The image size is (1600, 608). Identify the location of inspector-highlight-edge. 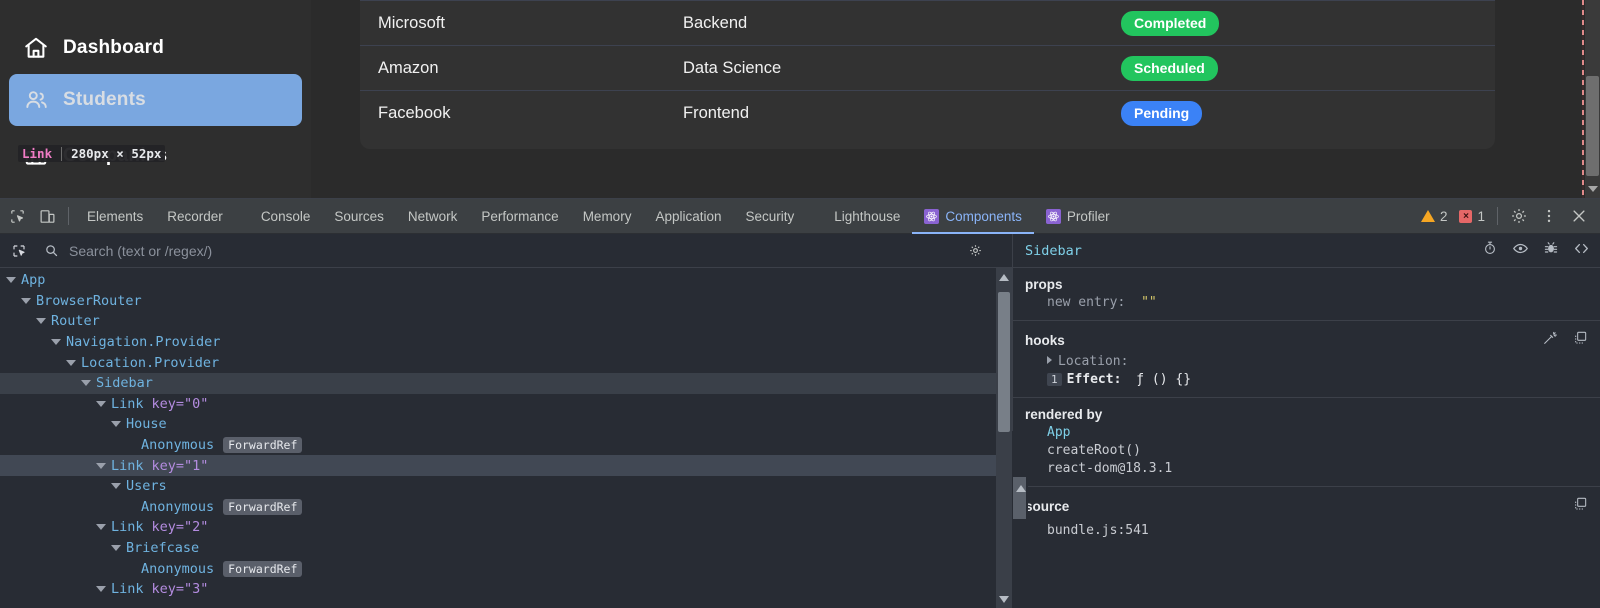
(1583, 99).